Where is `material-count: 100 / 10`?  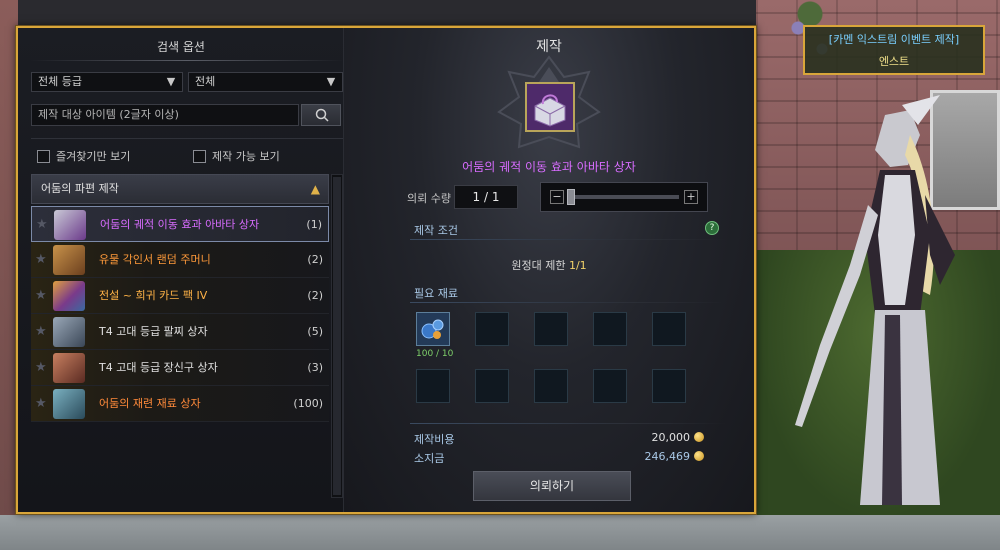
material-count: 100 / 10 is located at coordinates (435, 354).